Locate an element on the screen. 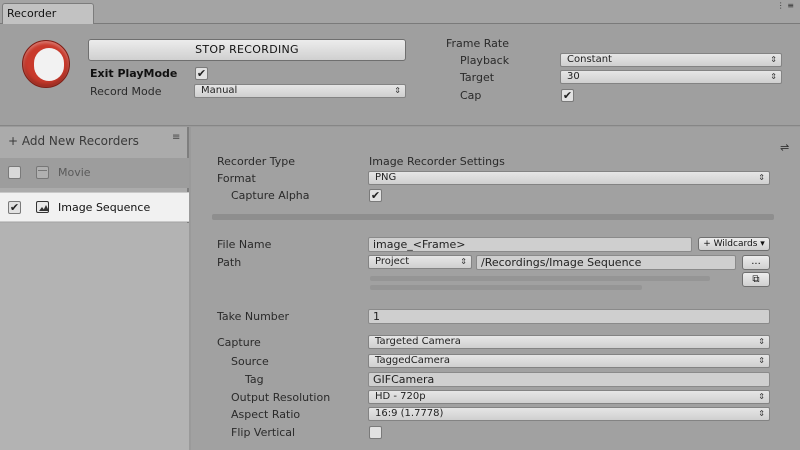  path-label: Path is located at coordinates (229, 262).